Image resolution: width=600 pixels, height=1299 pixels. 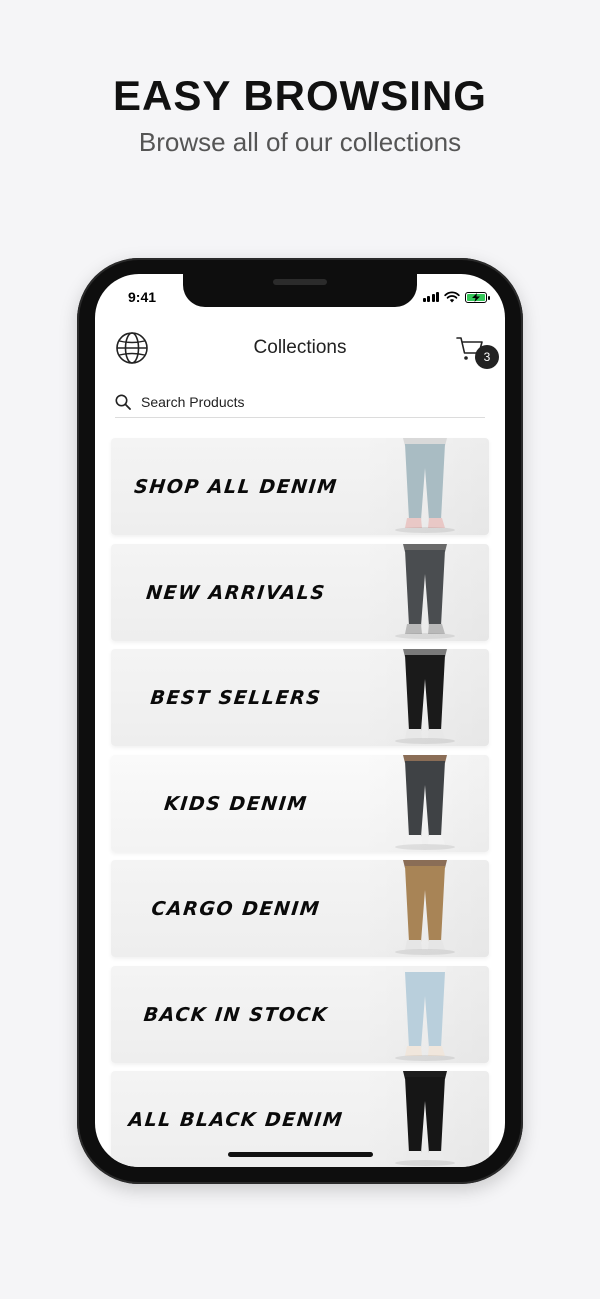 I want to click on notch, so click(x=300, y=290).